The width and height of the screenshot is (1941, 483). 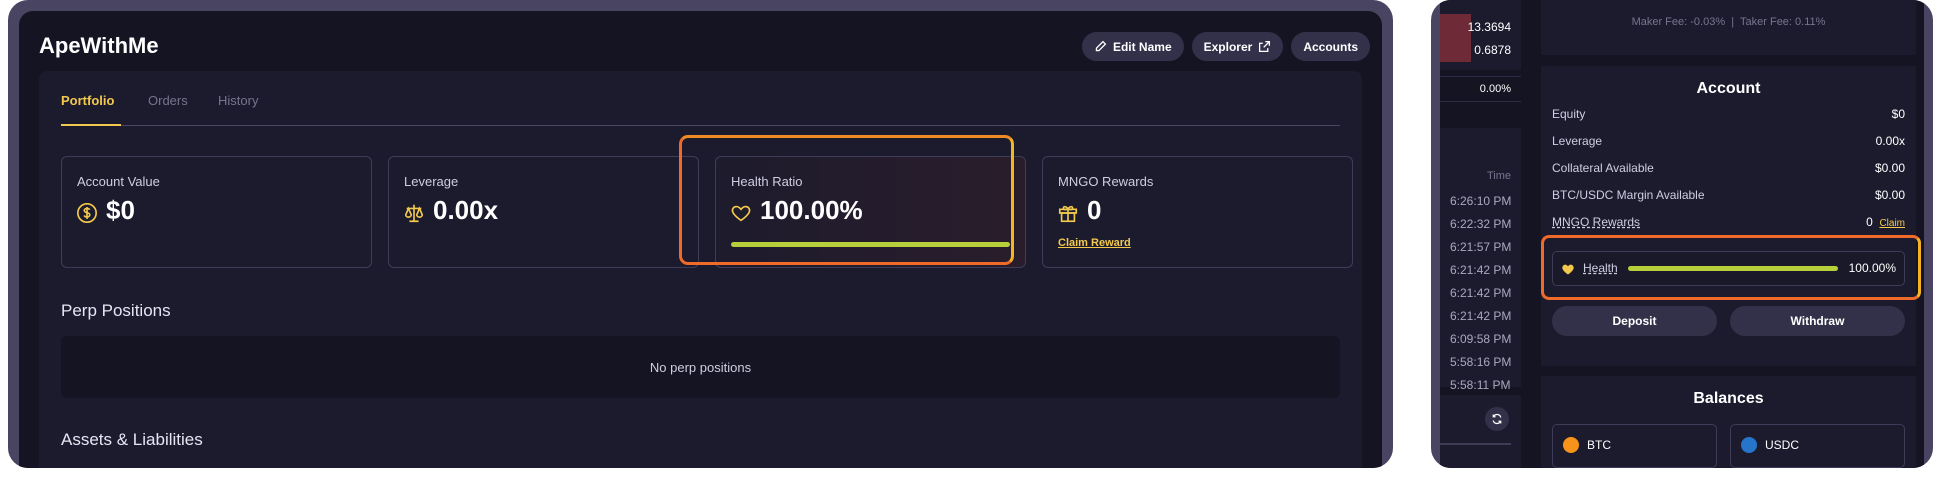 I want to click on time-column-header: Time, so click(x=1498, y=176).